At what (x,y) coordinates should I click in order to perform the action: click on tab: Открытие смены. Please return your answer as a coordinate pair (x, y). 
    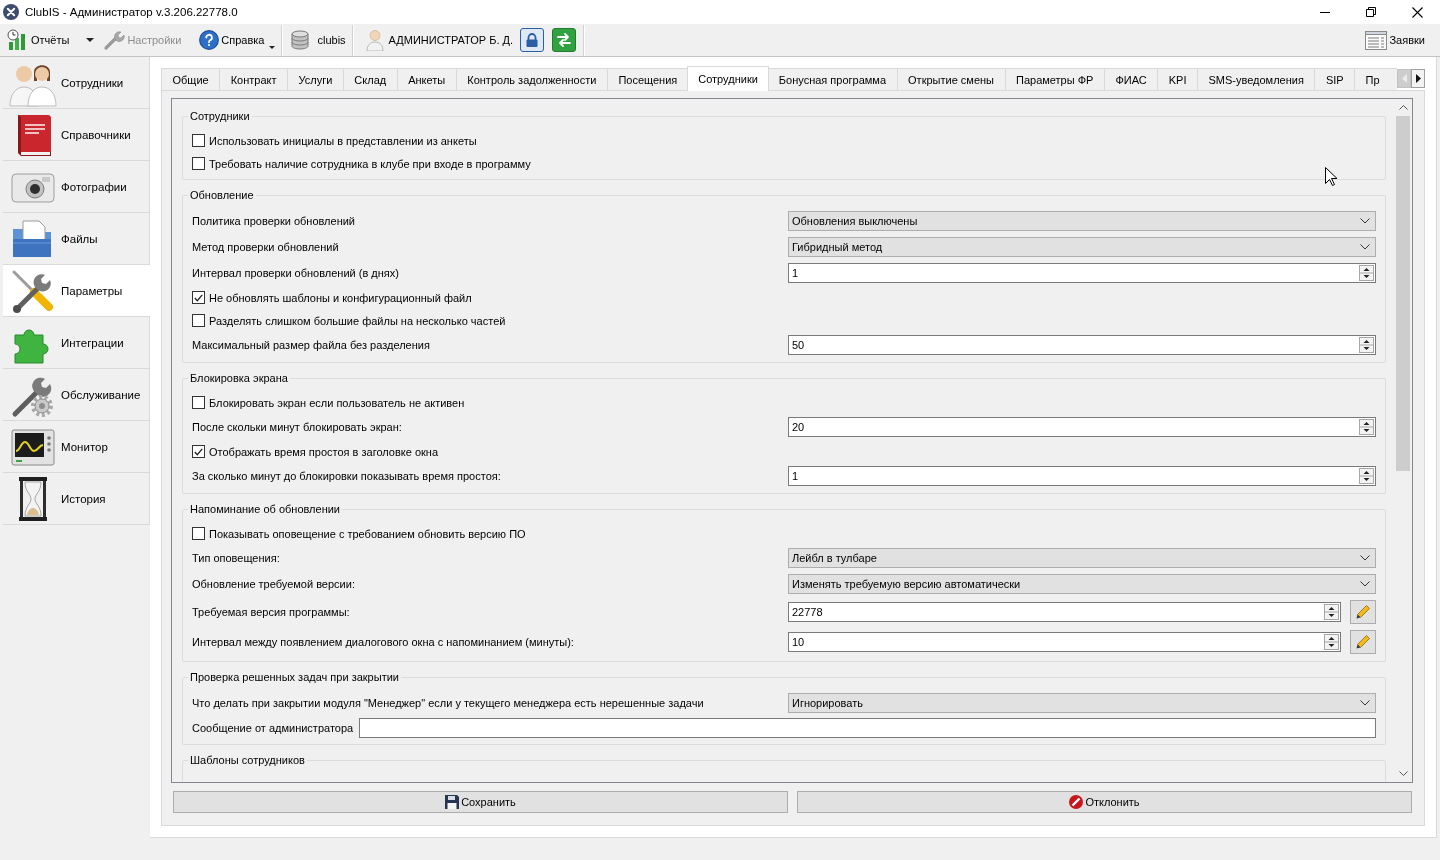
    Looking at the image, I should click on (951, 79).